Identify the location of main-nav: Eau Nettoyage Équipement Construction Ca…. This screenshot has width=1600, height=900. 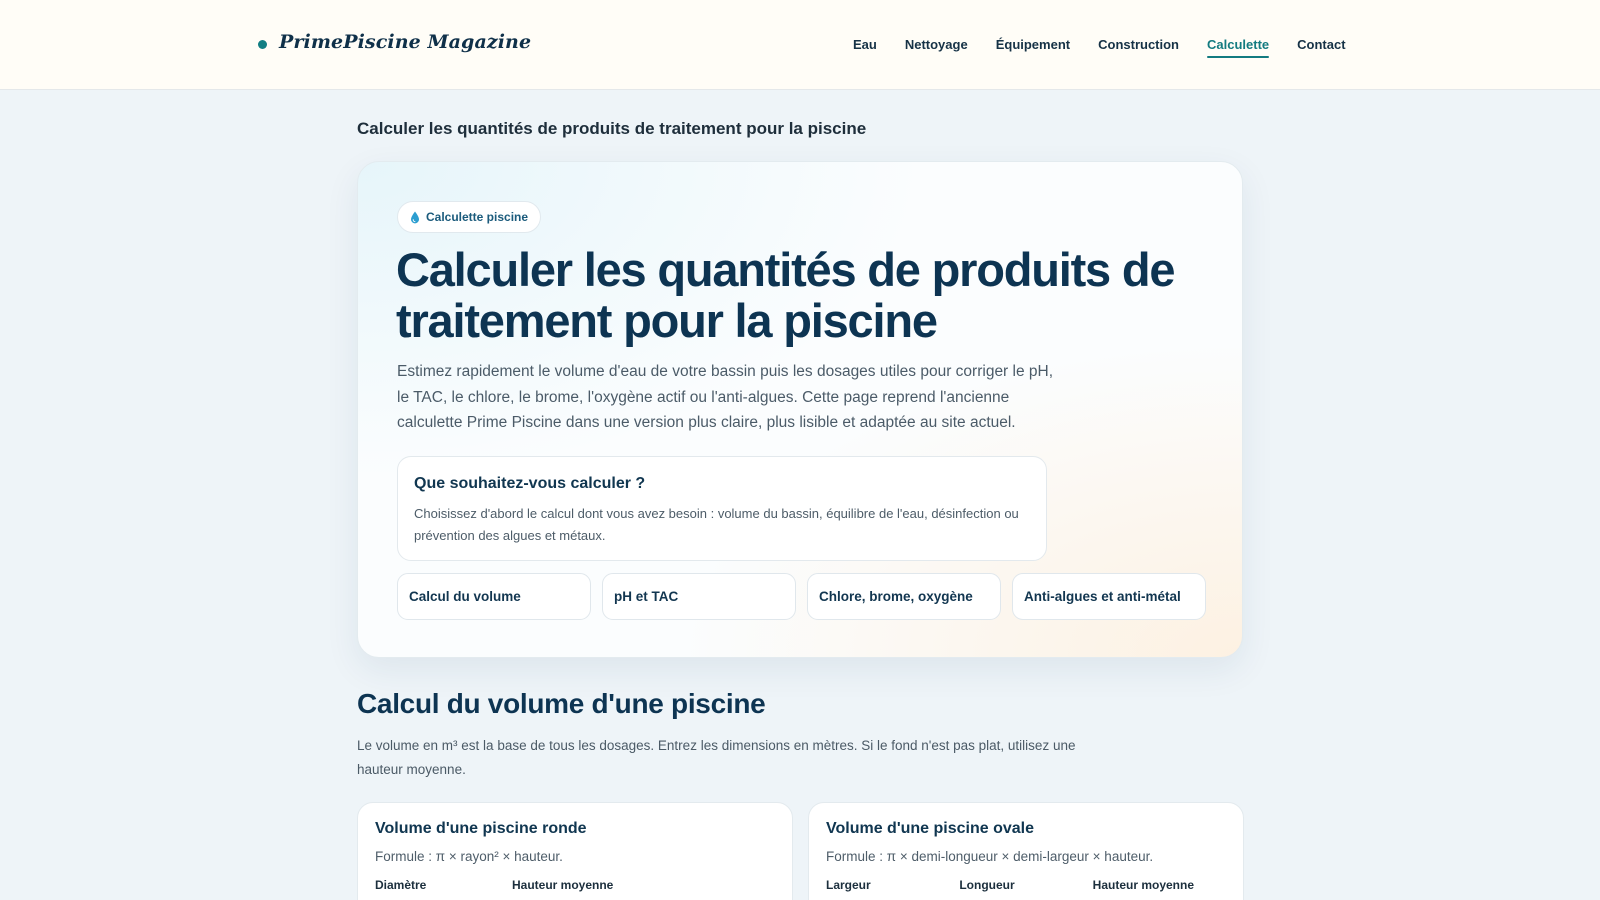
(1099, 47).